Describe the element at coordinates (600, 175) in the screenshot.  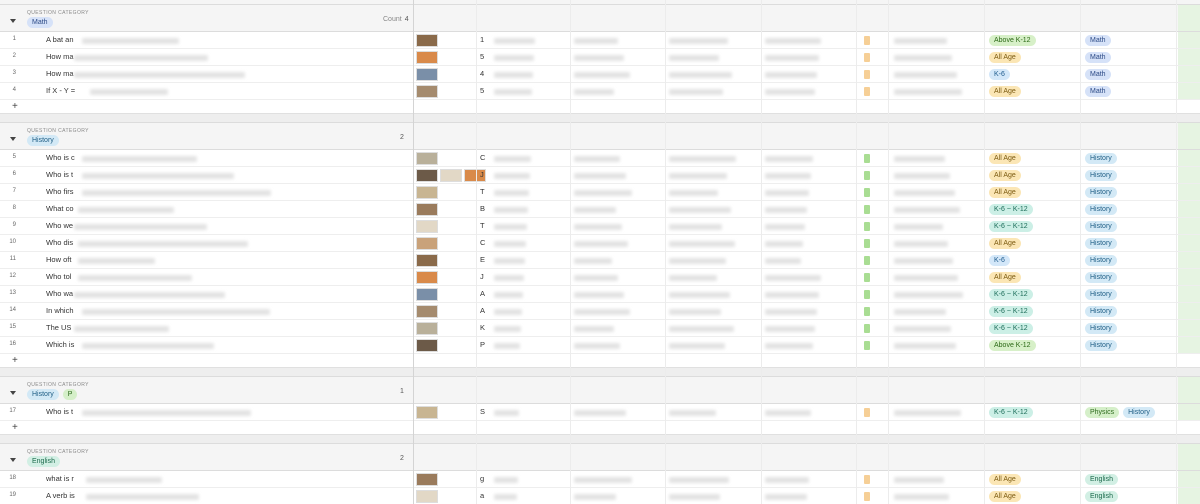
I see `table-row: 6 Who is t J All Age History` at that location.